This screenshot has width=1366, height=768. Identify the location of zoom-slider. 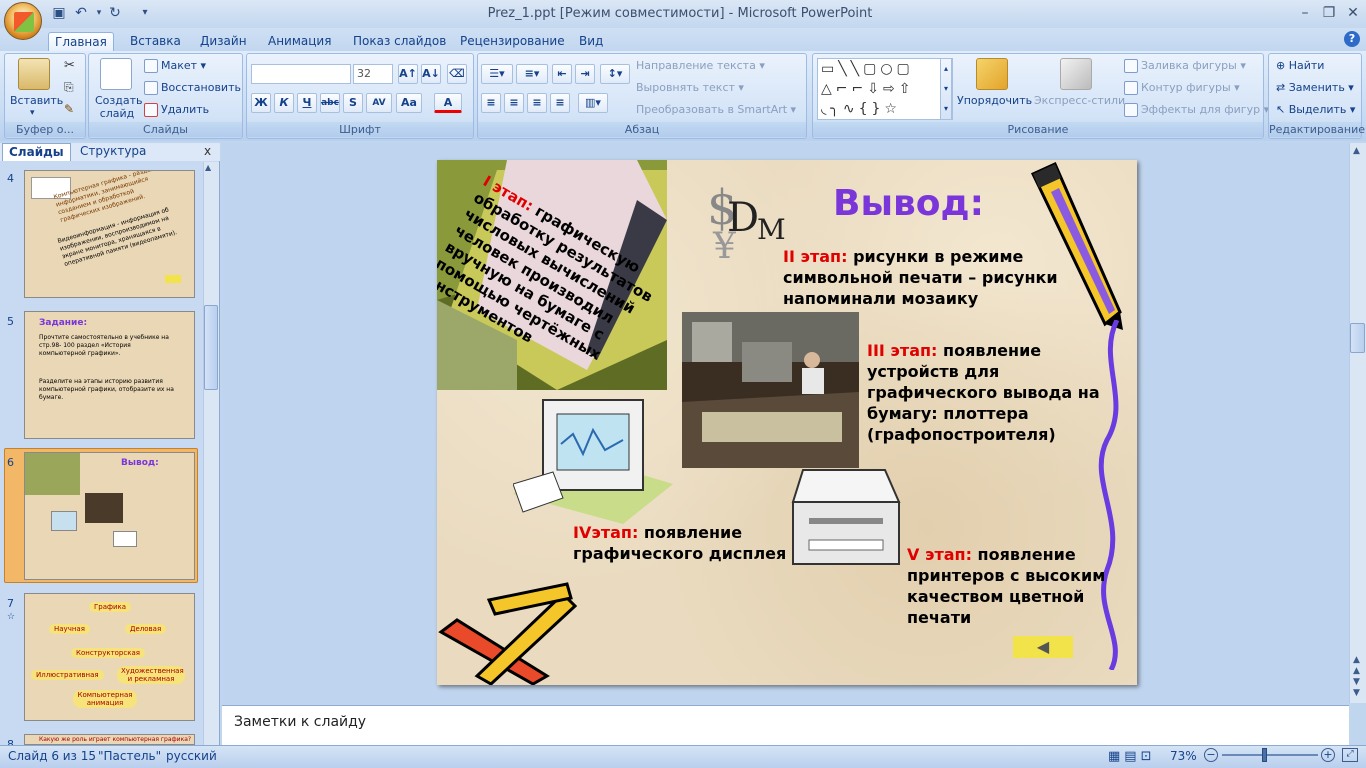
(1270, 755).